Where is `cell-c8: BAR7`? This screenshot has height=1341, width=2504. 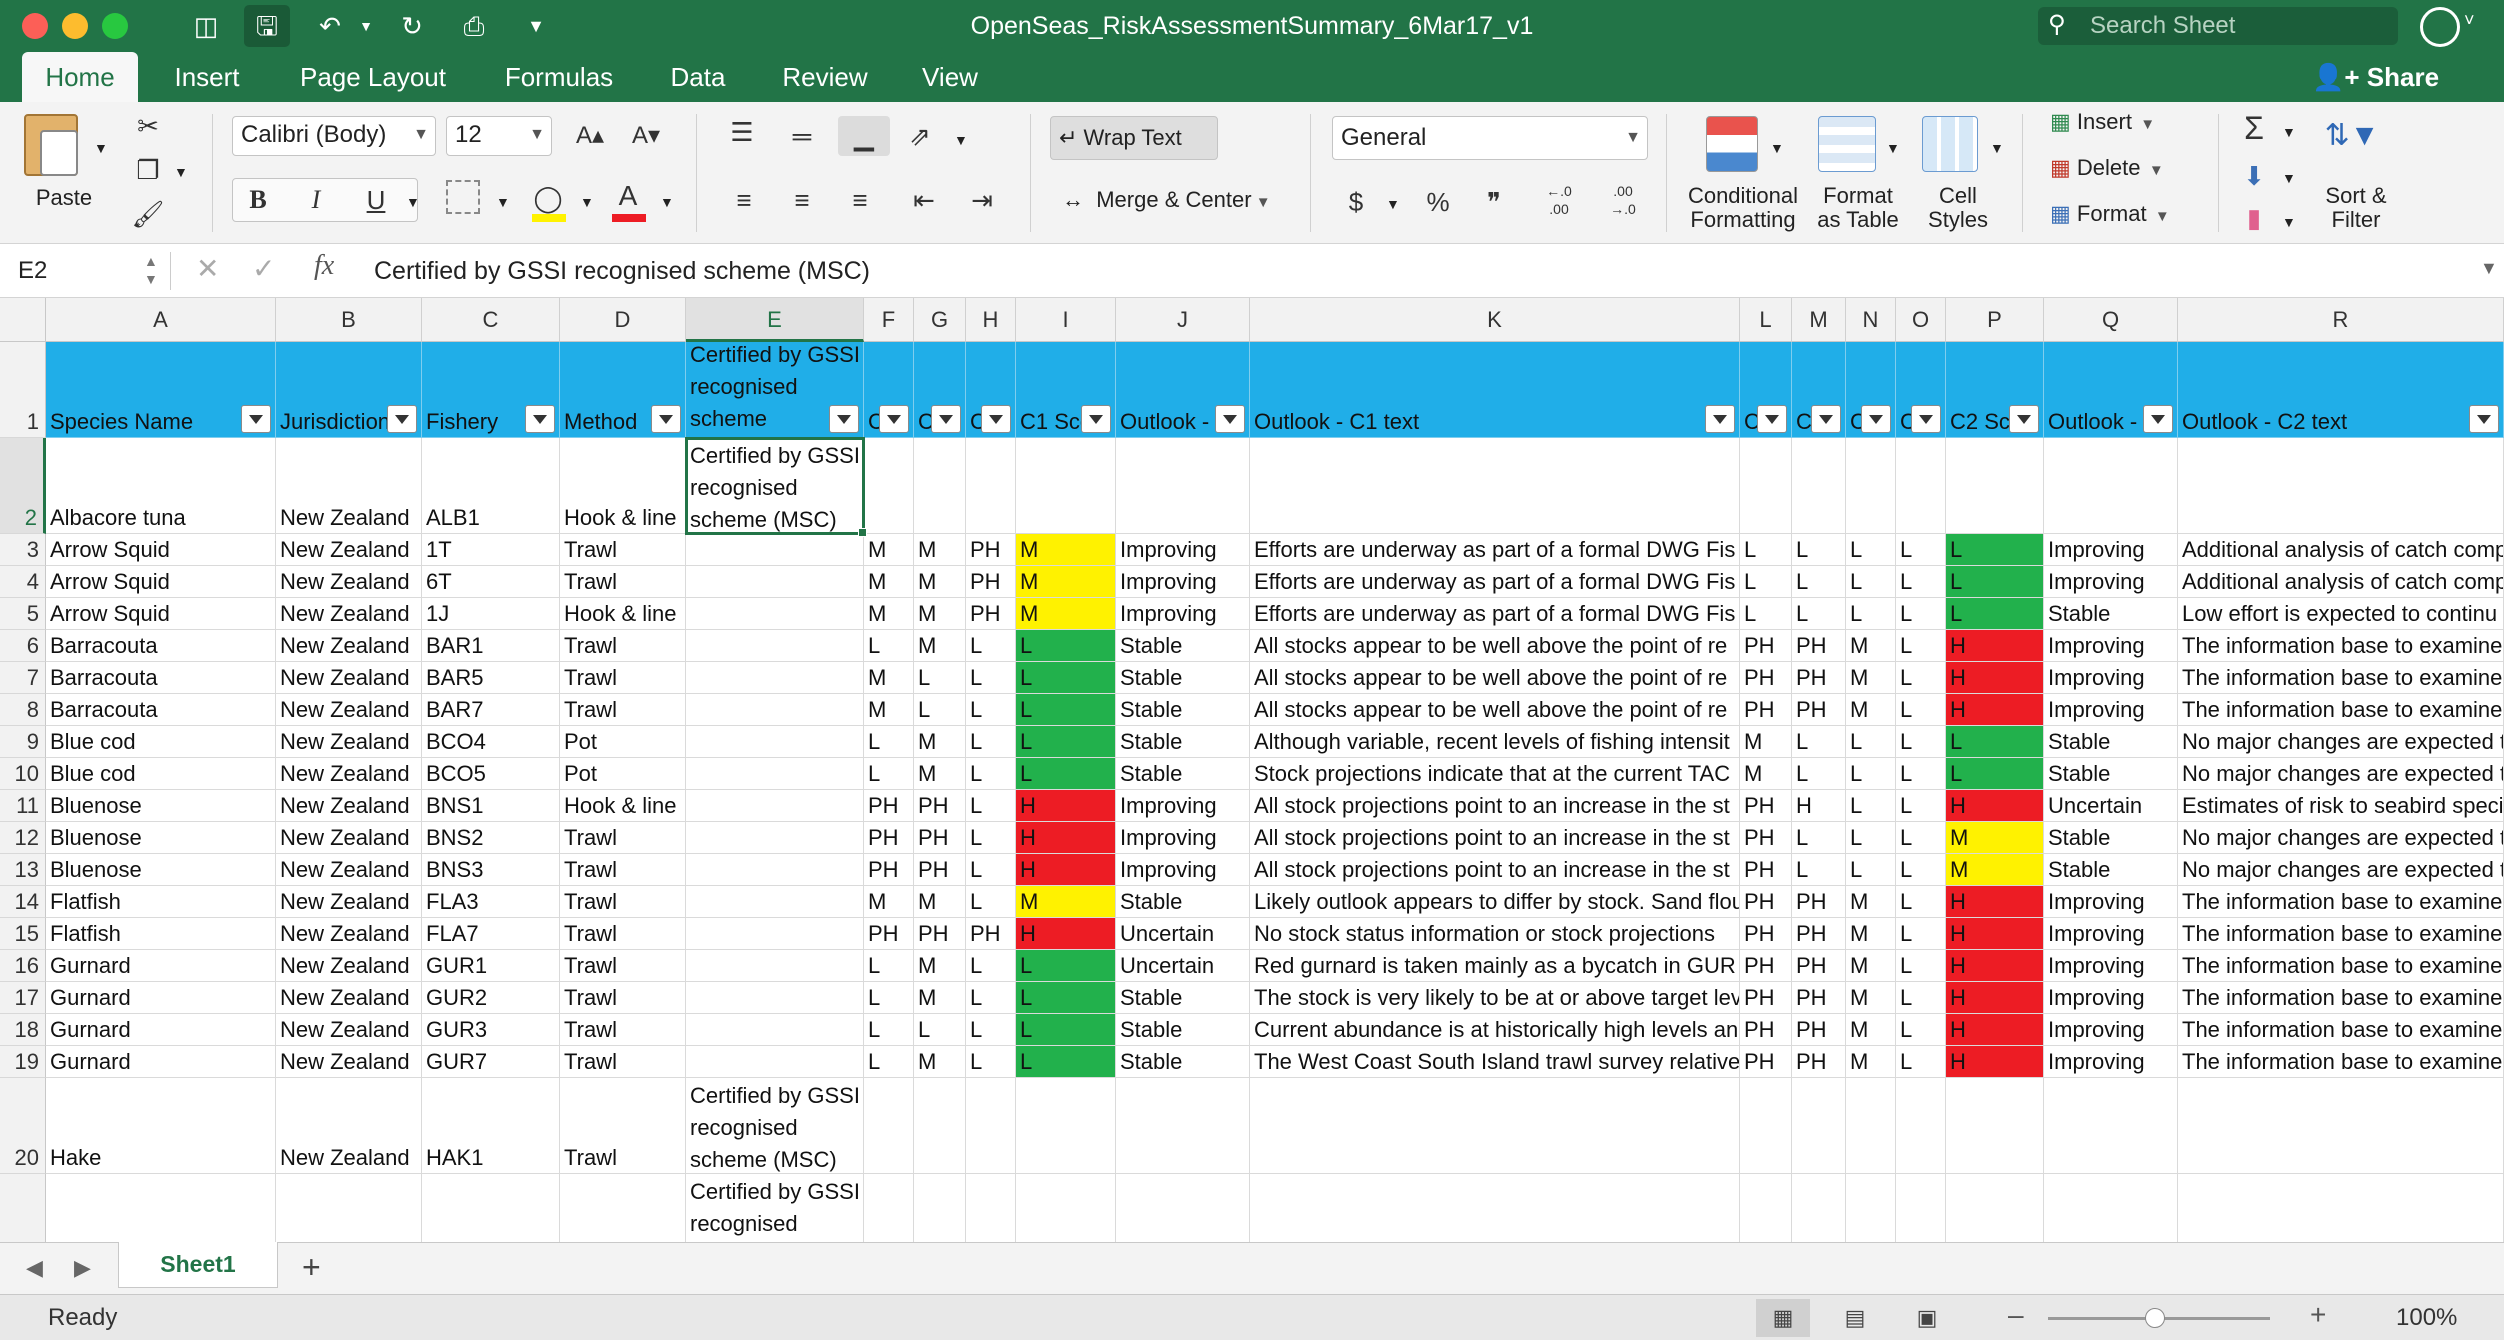 cell-c8: BAR7 is located at coordinates (491, 710).